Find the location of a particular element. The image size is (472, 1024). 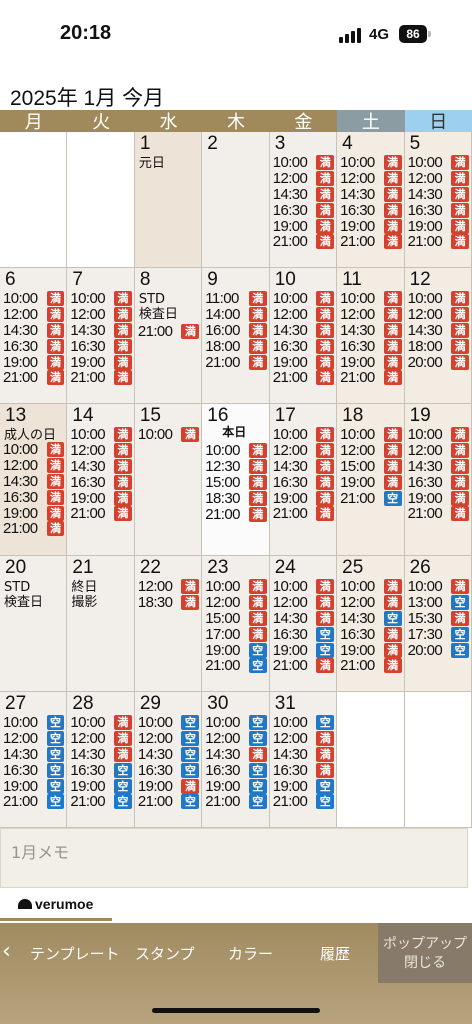

time-slot: 18:00 満 is located at coordinates (438, 346).